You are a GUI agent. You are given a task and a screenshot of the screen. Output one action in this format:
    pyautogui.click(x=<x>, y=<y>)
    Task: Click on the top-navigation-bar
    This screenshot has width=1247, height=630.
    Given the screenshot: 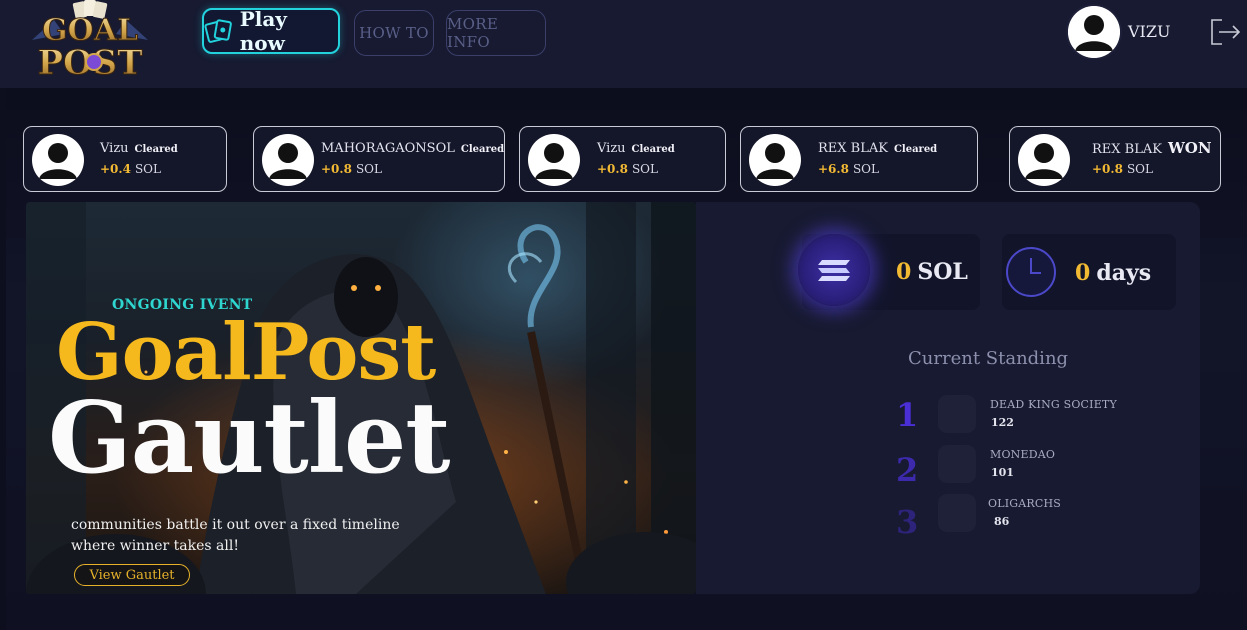 What is the action you would take?
    pyautogui.click(x=623, y=44)
    